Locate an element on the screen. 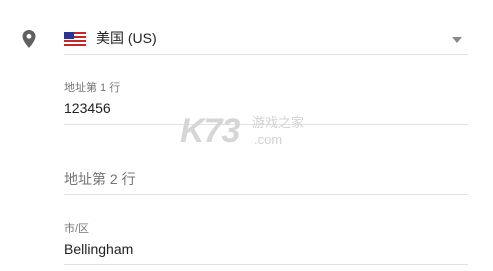  city-label: 市/区 is located at coordinates (77, 229).